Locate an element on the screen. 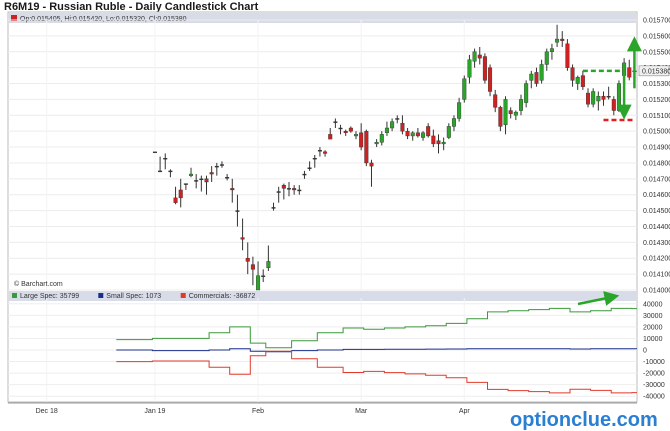  price-y-tick-label: 0.015600 is located at coordinates (656, 36).